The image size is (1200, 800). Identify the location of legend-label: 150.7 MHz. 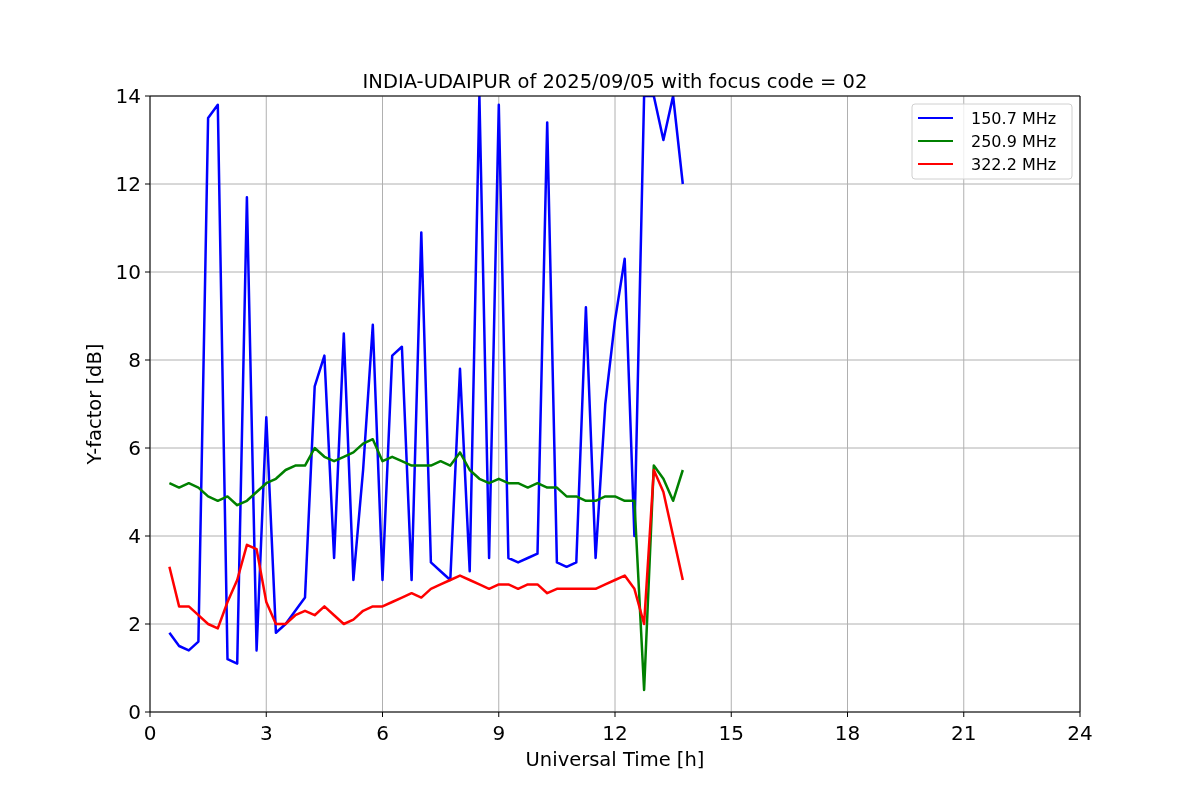
(1014, 118).